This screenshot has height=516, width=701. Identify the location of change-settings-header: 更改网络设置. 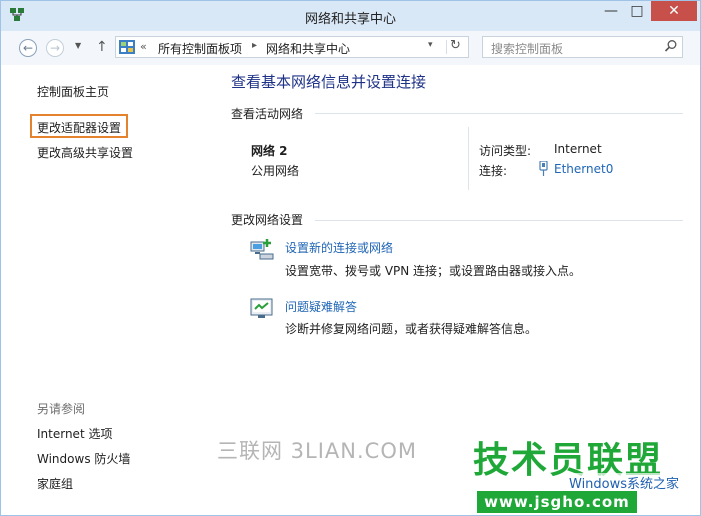
(267, 220).